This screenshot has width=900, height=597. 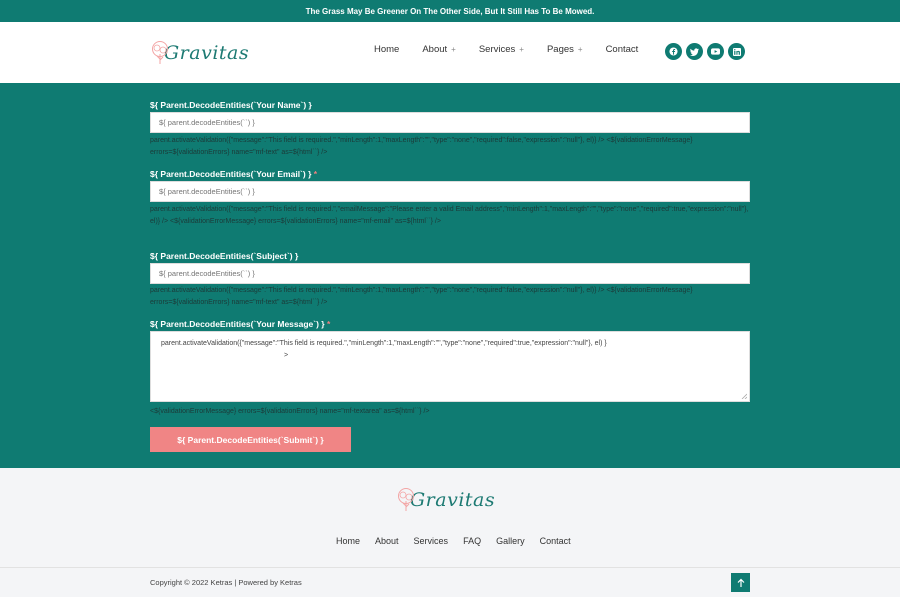 I want to click on nav-item-label: Pages, so click(x=560, y=49).